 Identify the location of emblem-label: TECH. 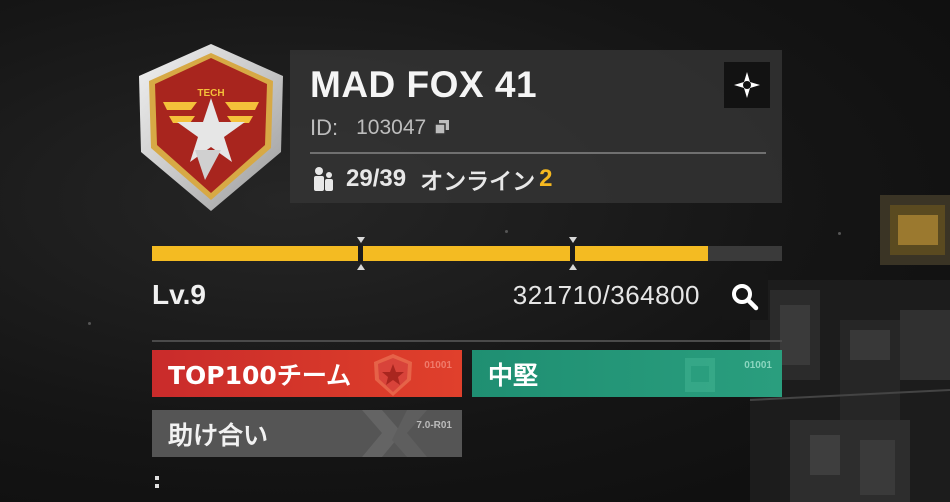
(210, 93).